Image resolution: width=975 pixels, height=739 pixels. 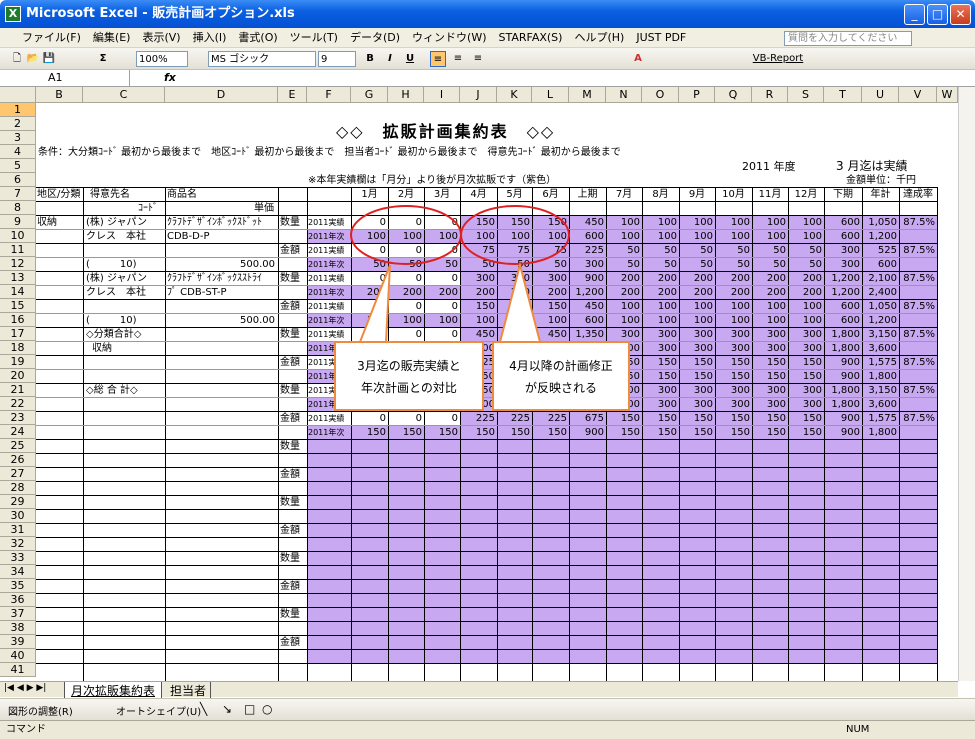 What do you see at coordinates (18, 376) in the screenshot?
I see `row-header-20: 20` at bounding box center [18, 376].